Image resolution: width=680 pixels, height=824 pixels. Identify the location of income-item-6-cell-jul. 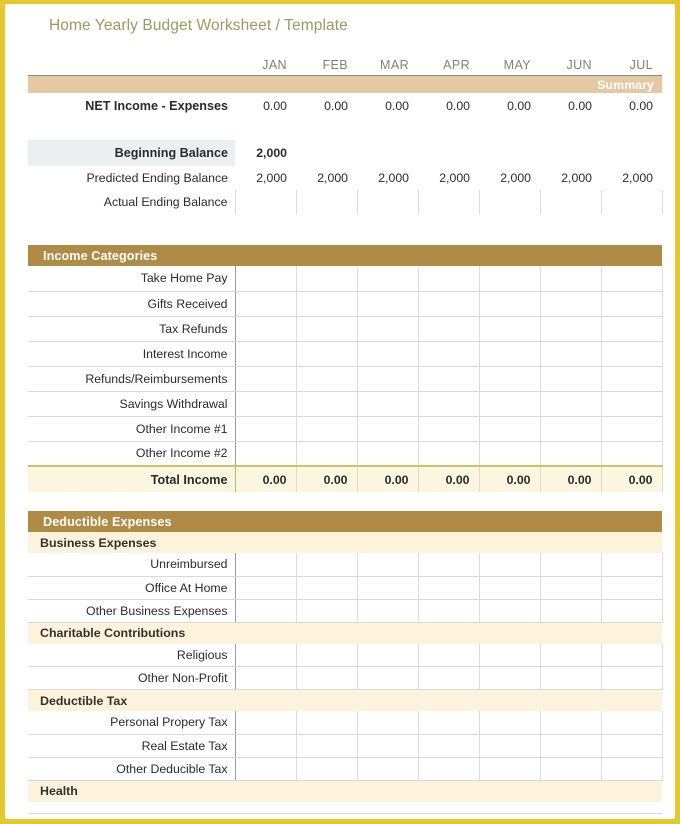
(632, 429).